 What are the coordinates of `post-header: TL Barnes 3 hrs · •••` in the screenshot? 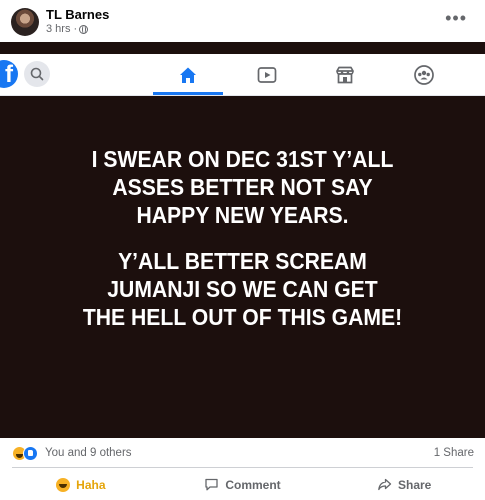 It's located at (242, 21).